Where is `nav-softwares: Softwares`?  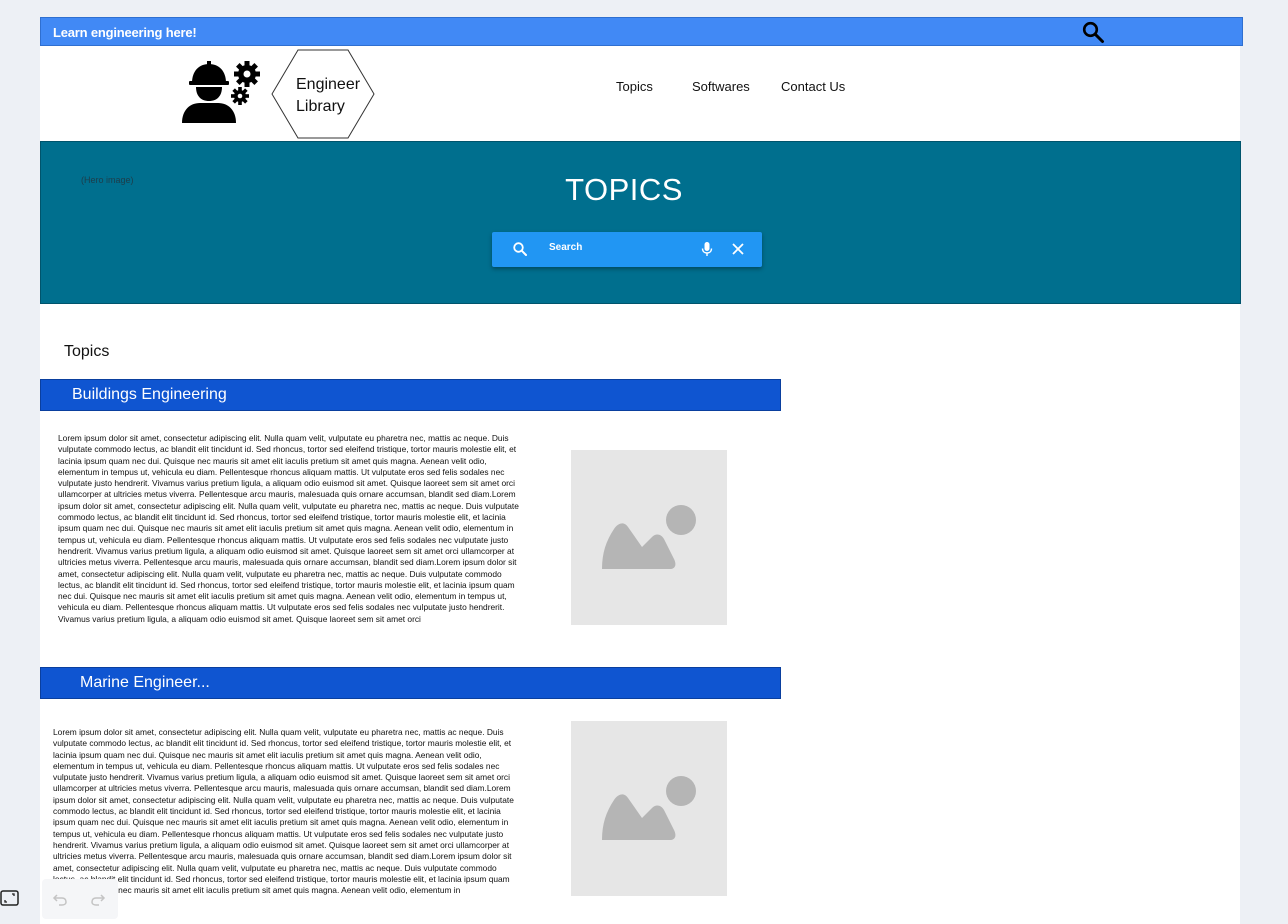
nav-softwares: Softwares is located at coordinates (721, 86).